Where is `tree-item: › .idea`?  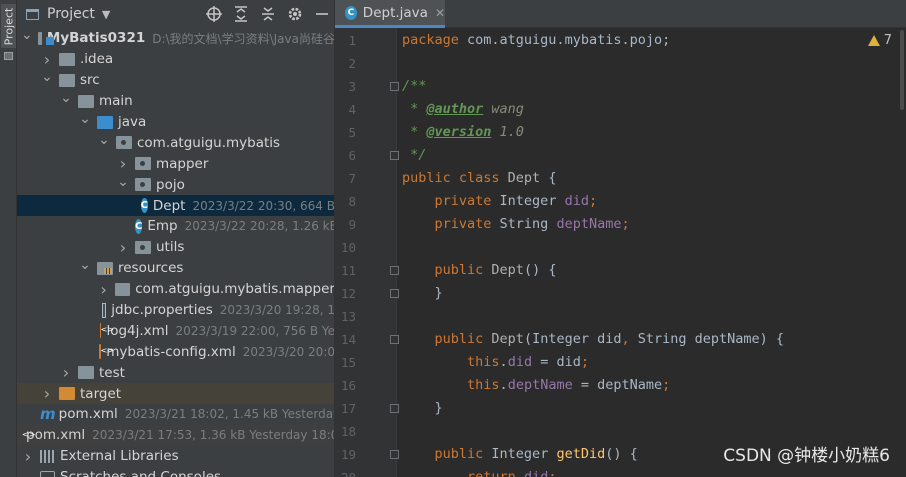 tree-item: › .idea is located at coordinates (175, 59).